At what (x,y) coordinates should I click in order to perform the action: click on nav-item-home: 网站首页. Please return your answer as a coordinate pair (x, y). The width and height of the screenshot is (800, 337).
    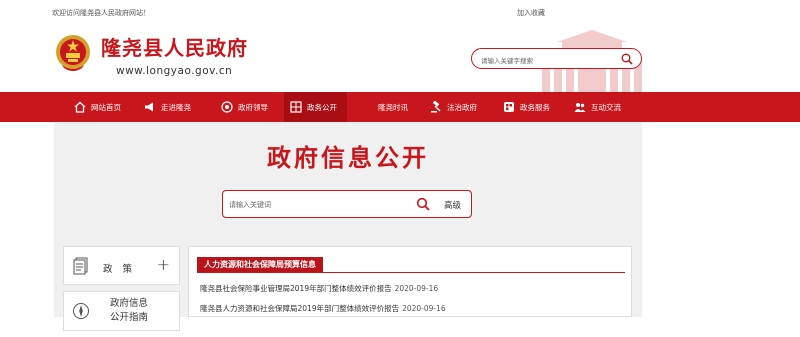
    Looking at the image, I should click on (97, 107).